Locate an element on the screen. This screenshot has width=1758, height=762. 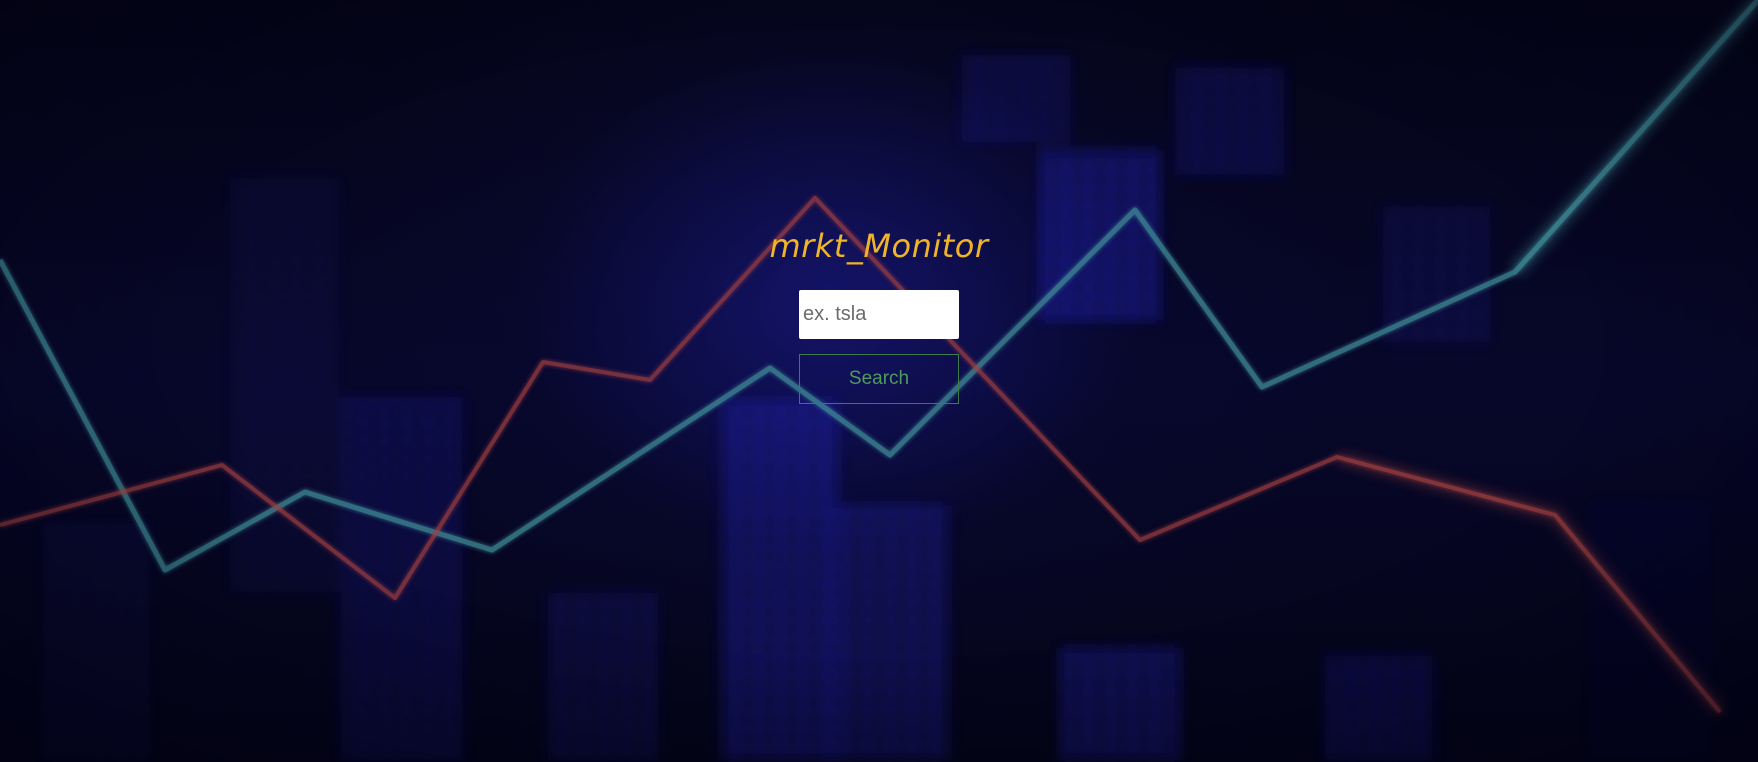
ticker-search-input is located at coordinates (879, 314).